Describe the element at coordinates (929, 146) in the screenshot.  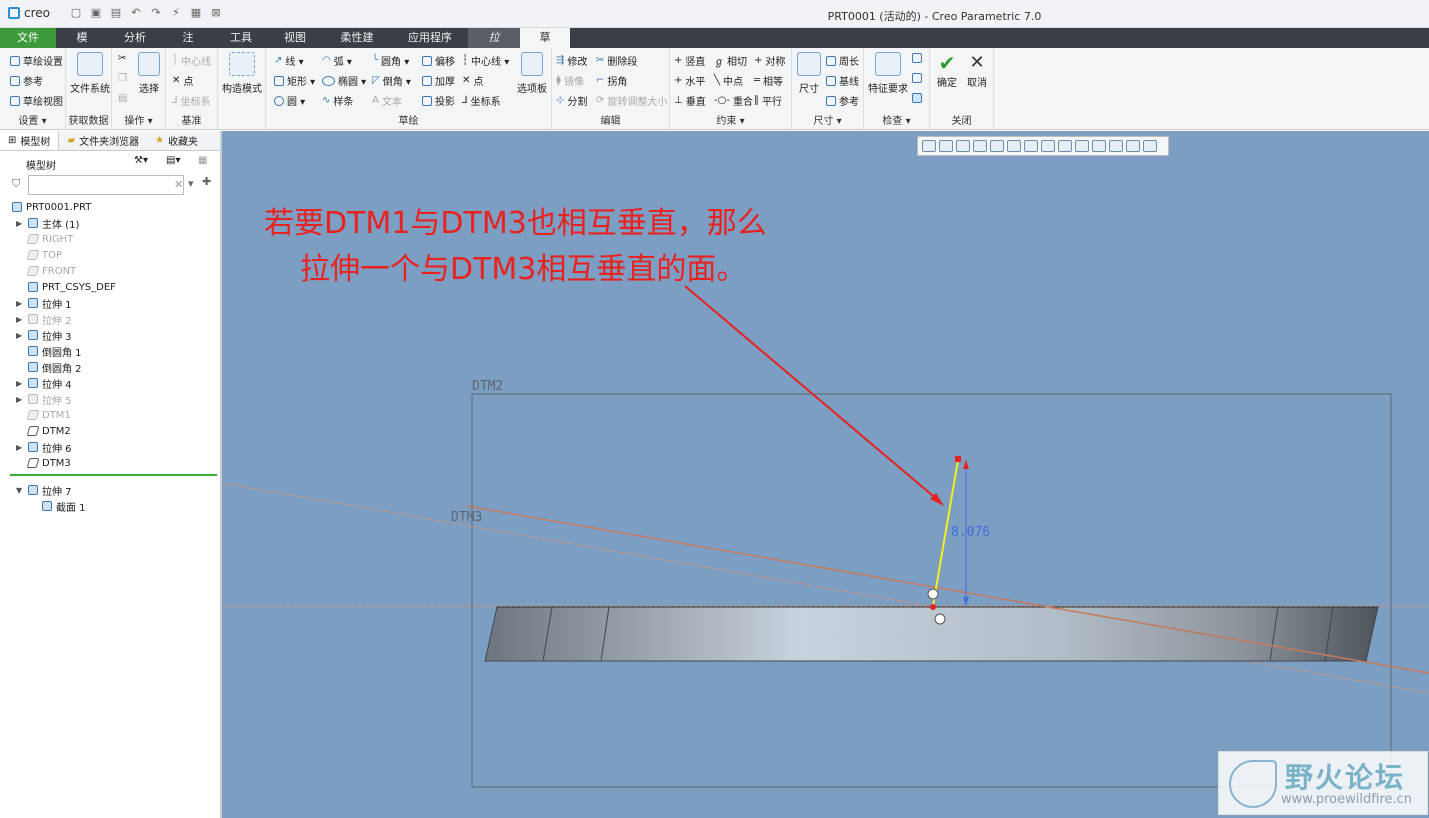
I see `refit-icon` at that location.